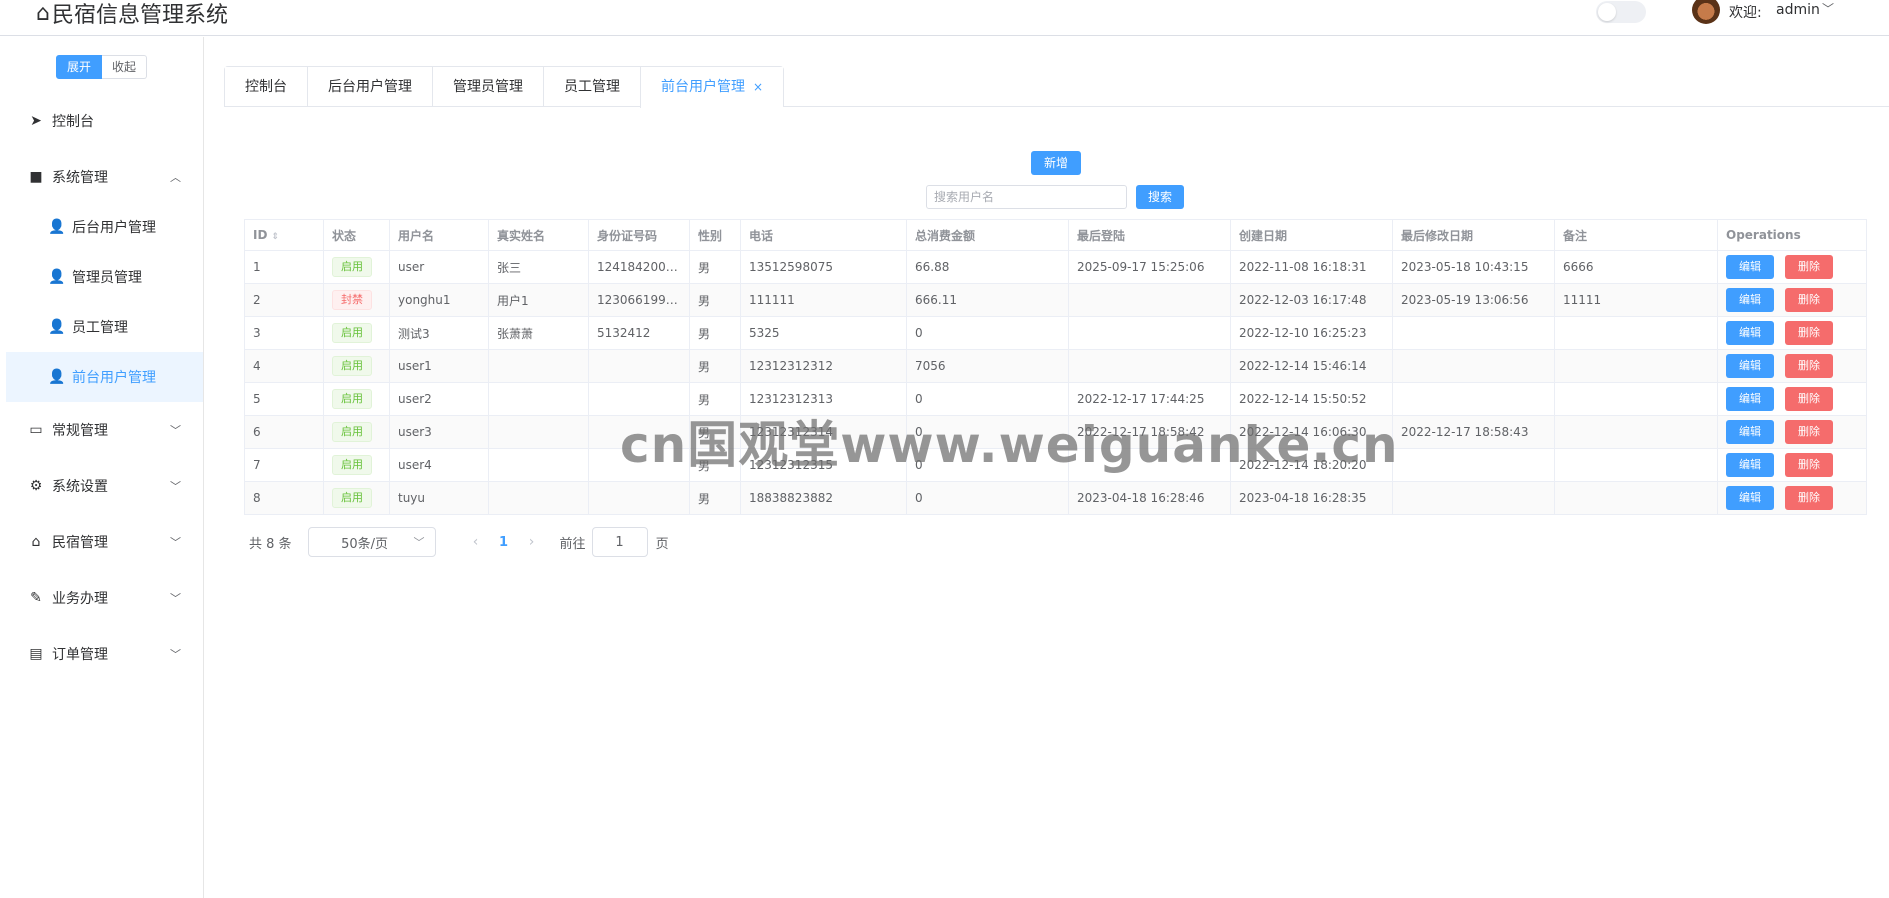  What do you see at coordinates (356, 465) in the screenshot?
I see `cell-status: 启用` at bounding box center [356, 465].